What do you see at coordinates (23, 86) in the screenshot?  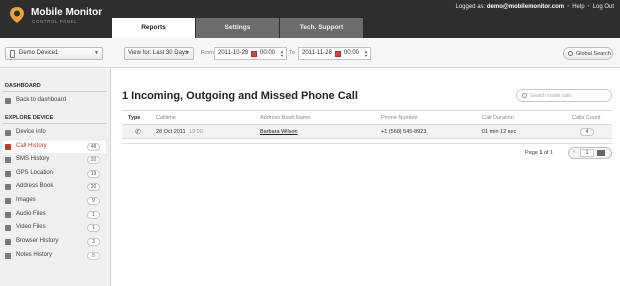 I see `dashboard-heading: DASHBOARD` at bounding box center [23, 86].